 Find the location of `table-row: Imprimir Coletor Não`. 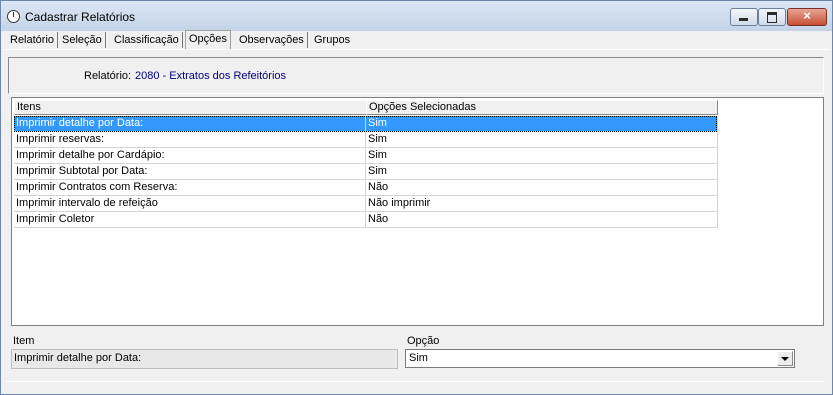

table-row: Imprimir Coletor Não is located at coordinates (366, 220).